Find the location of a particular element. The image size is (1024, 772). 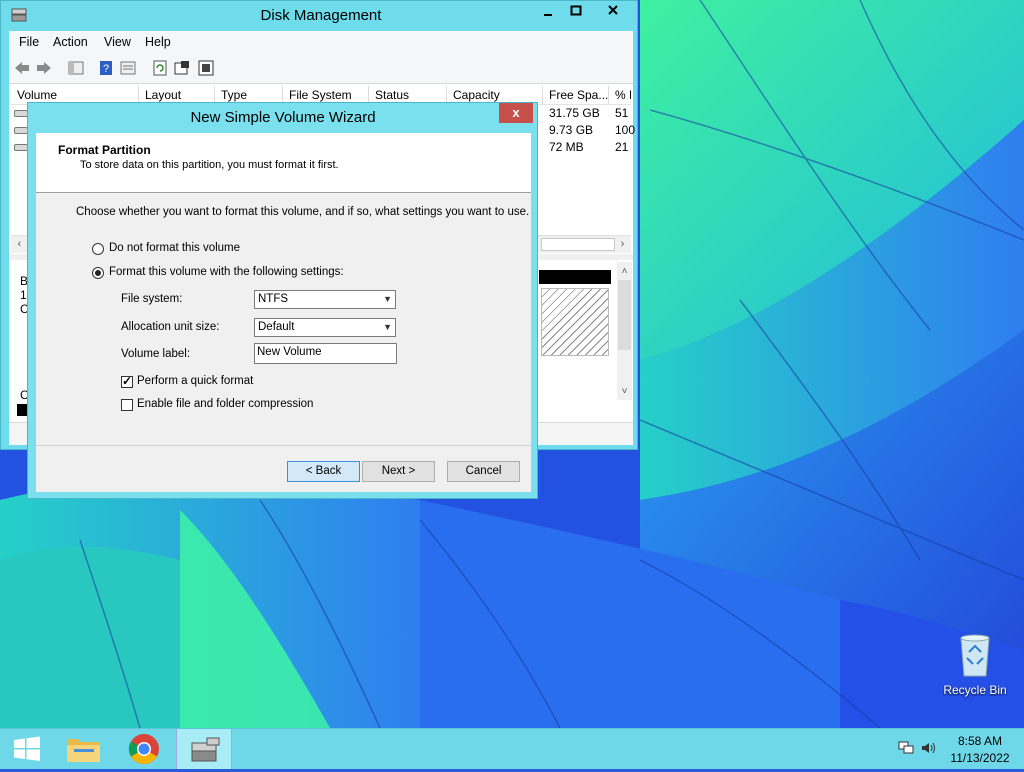

disk-pane-letter: 1 is located at coordinates (23, 295).